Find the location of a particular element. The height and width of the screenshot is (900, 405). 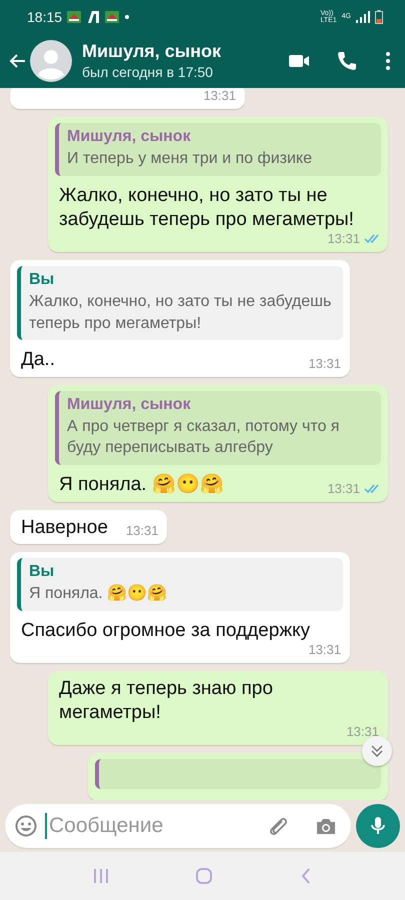

message-text: Спасибо огромное за поддержку is located at coordinates (166, 631).